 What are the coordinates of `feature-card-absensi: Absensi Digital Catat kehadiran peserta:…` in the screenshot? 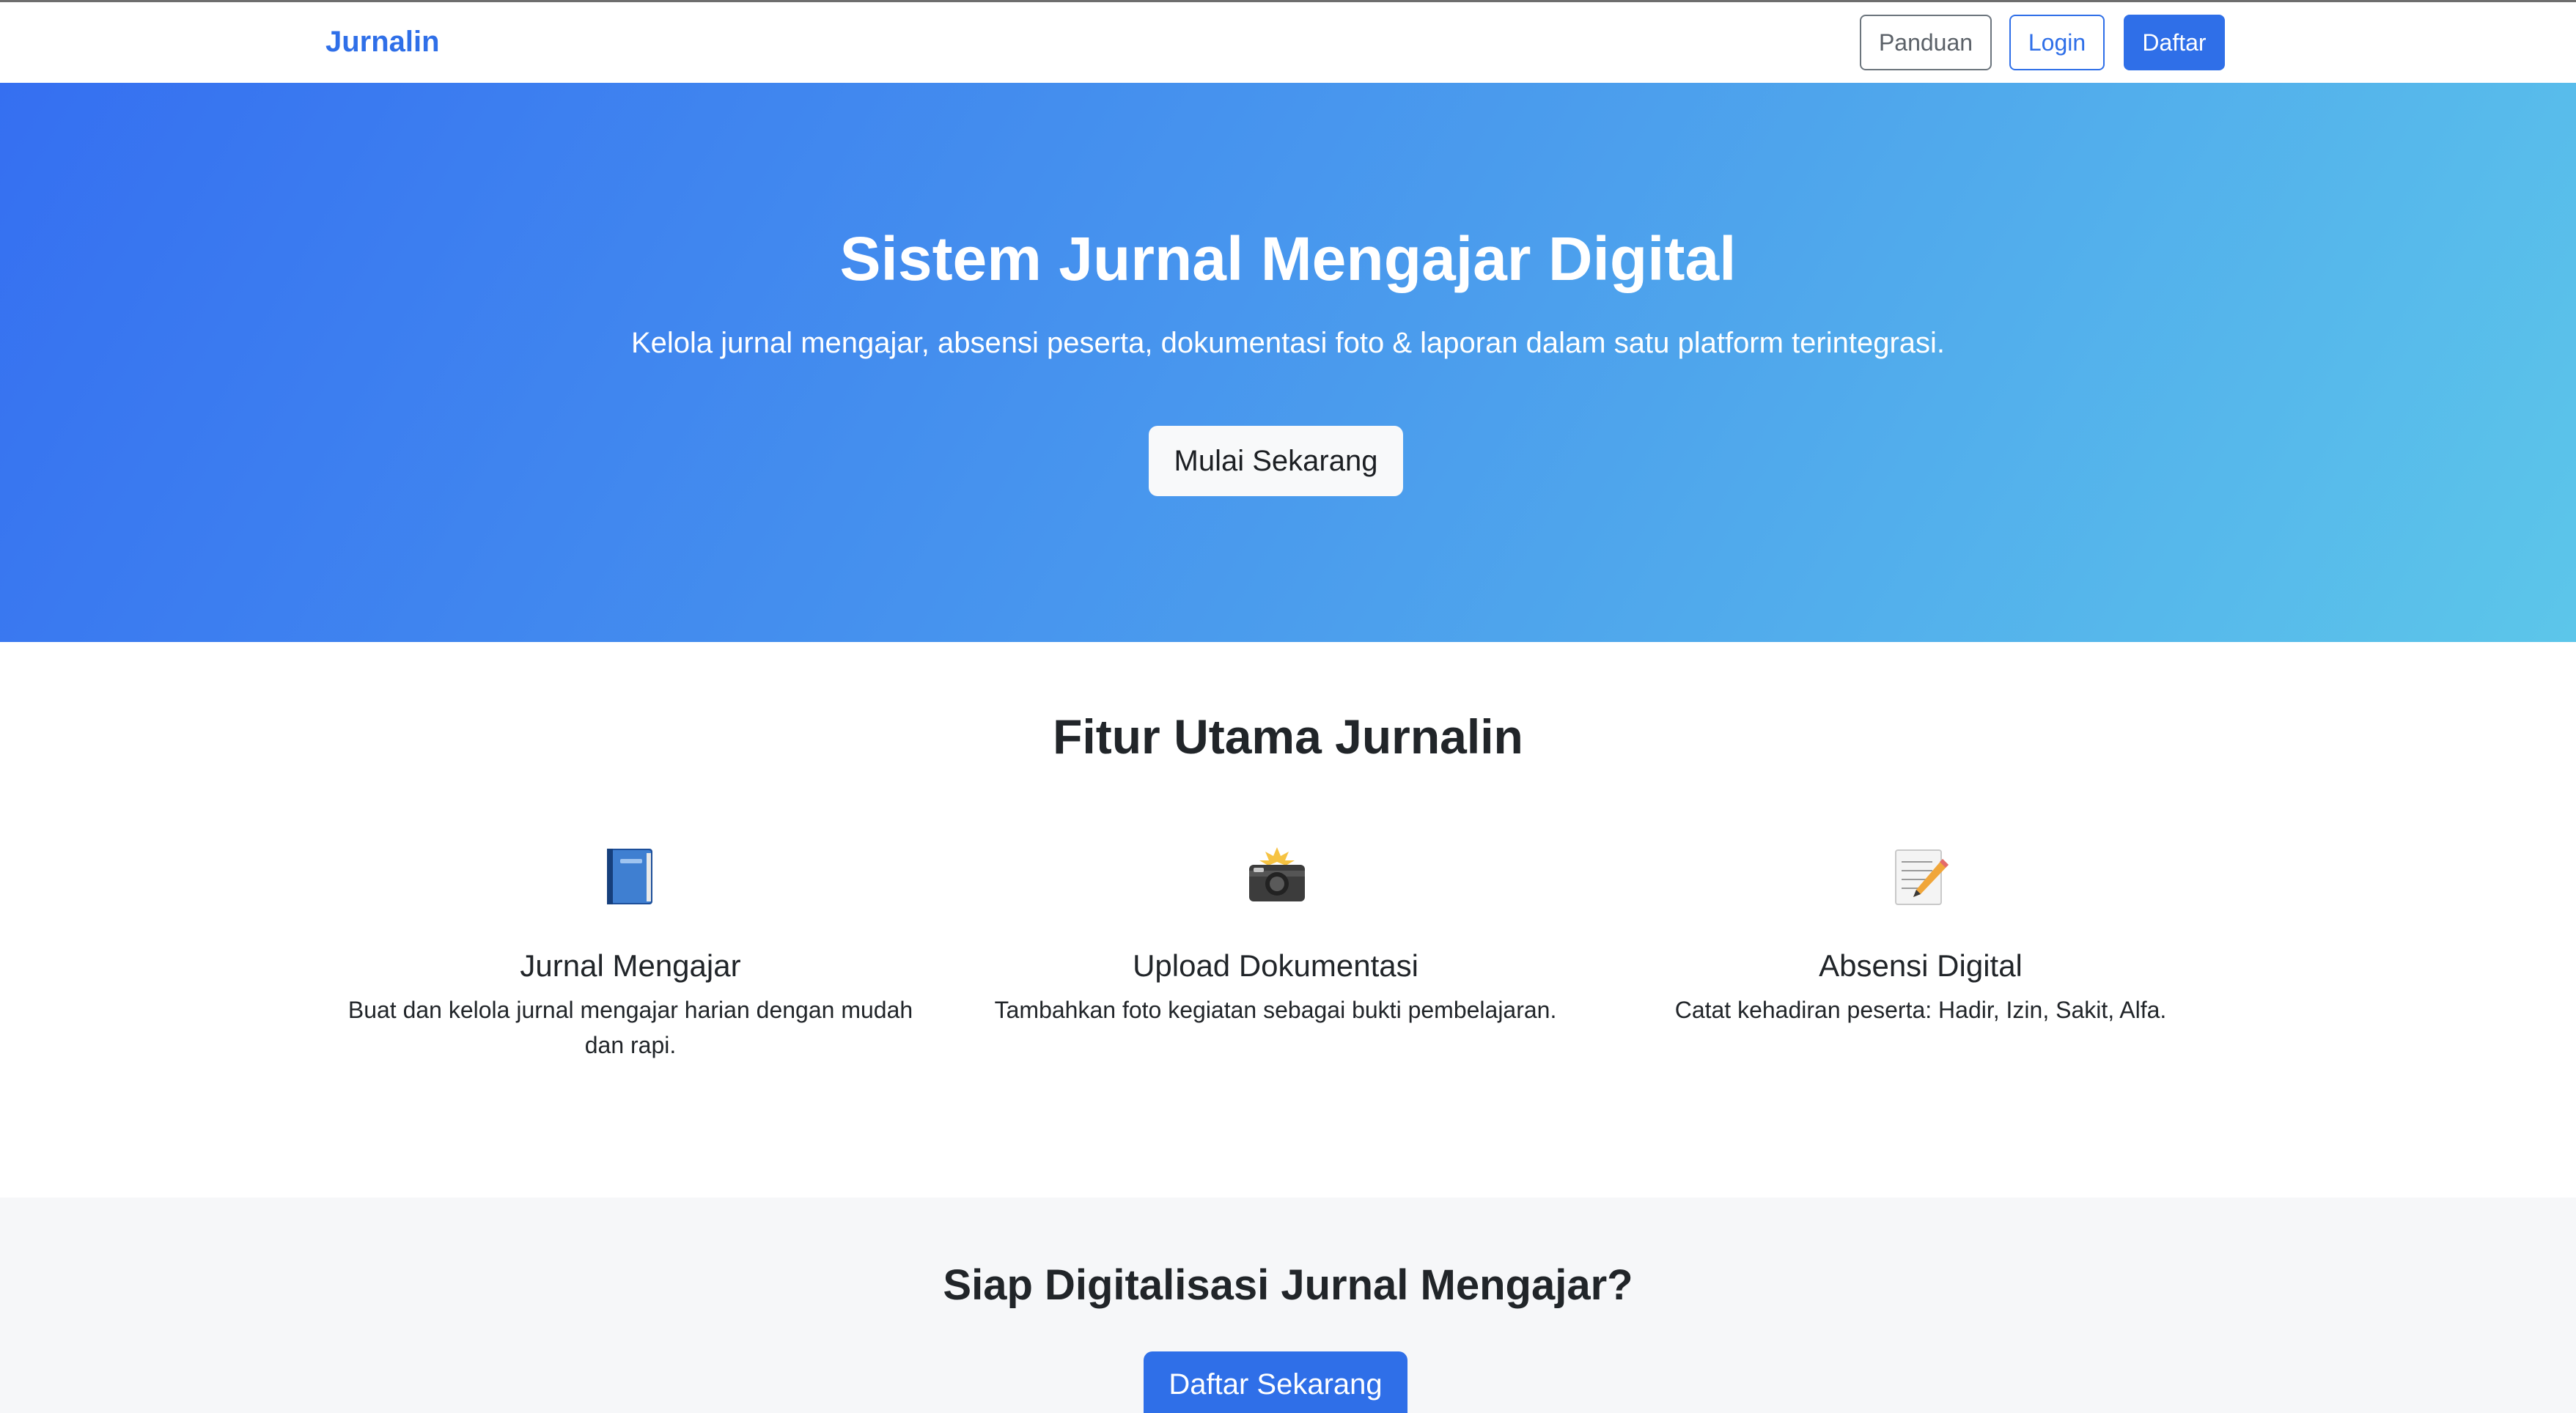 It's located at (1920, 929).